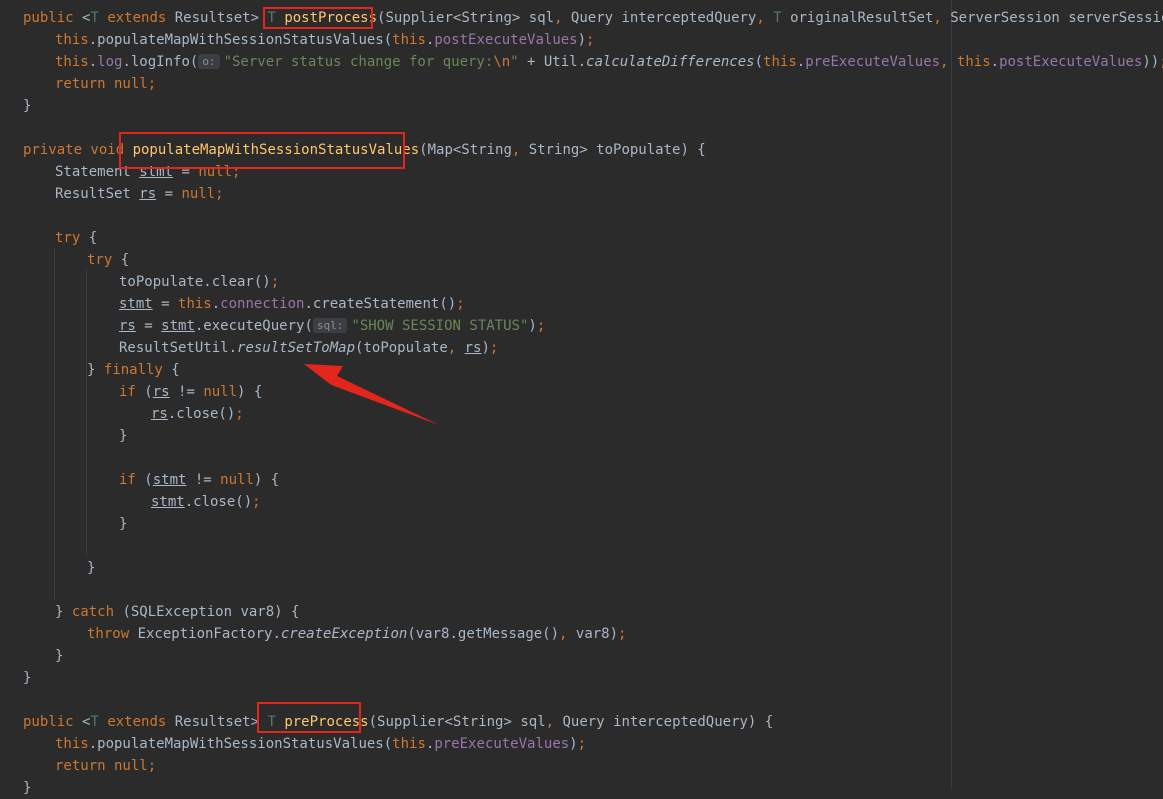 The width and height of the screenshot is (1163, 799). I want to click on code-token: ., so click(995, 62).